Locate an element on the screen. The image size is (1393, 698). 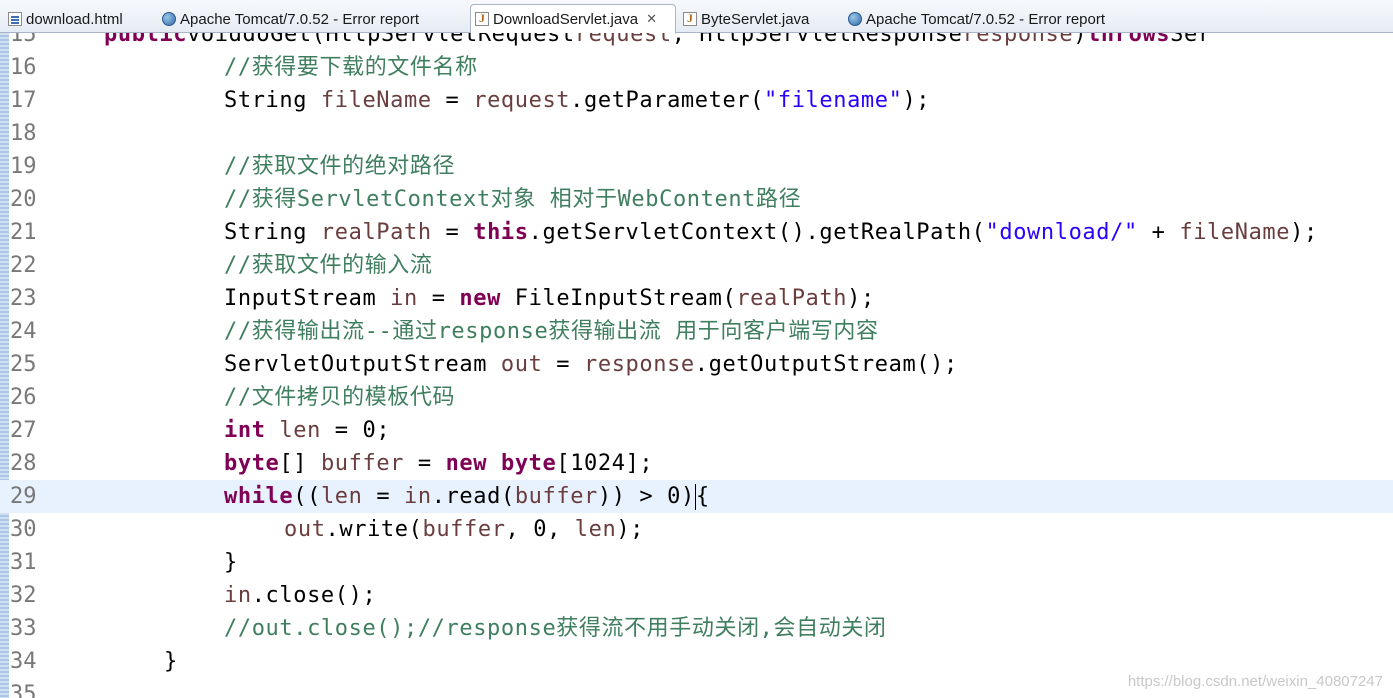
tab-tomcat-error-report-2: Apache Tomcat/7.0.52 - Error report is located at coordinates (974, 19).